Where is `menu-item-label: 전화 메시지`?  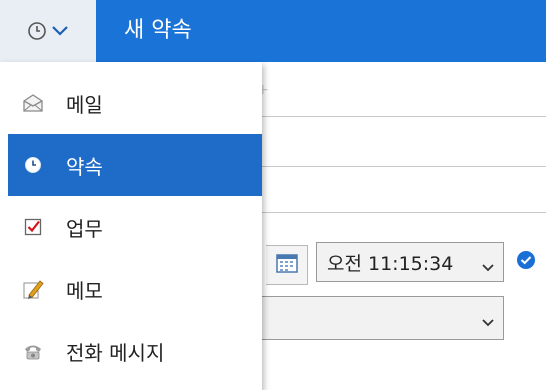
menu-item-label: 전화 메시지 is located at coordinates (115, 352).